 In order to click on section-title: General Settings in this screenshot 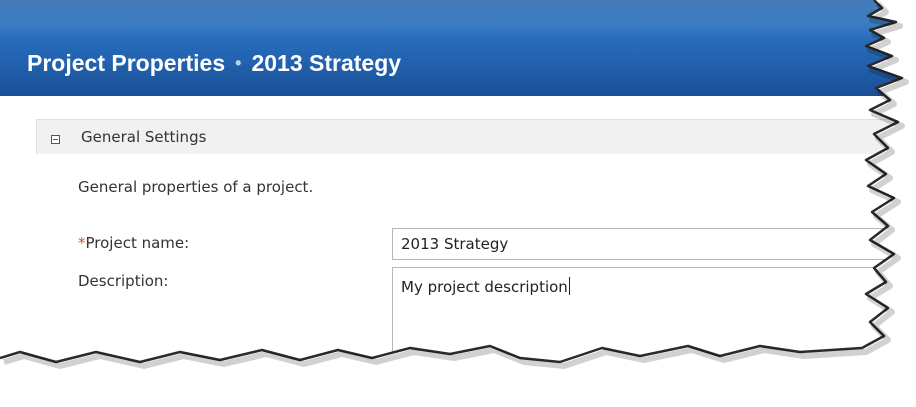, I will do `click(144, 137)`.